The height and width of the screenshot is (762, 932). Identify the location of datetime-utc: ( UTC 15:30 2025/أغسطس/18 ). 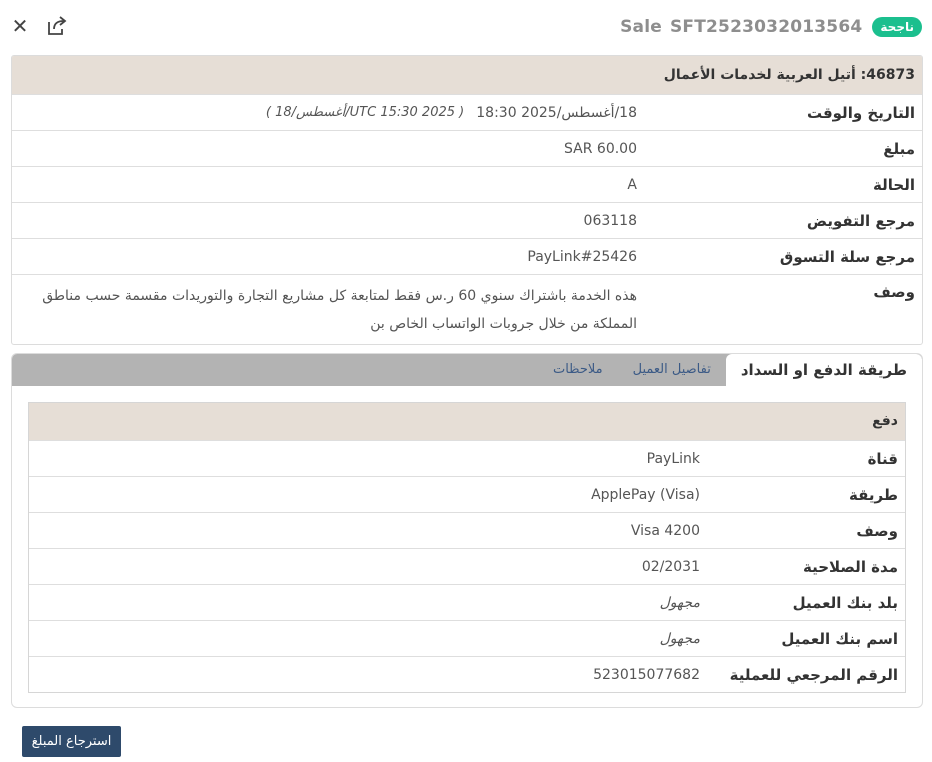
(365, 112).